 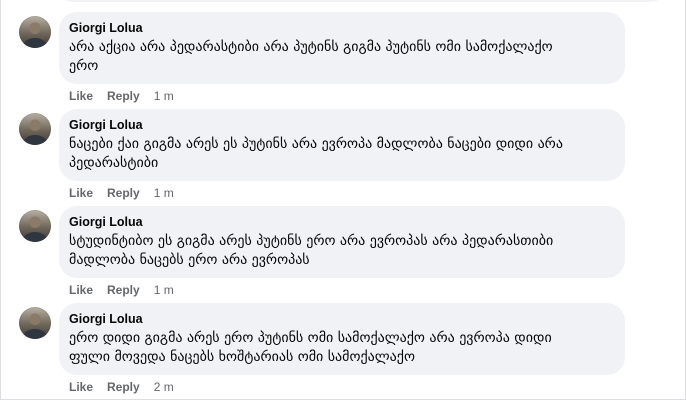 I want to click on comment-actions: Like Reply 2 m, so click(x=121, y=387).